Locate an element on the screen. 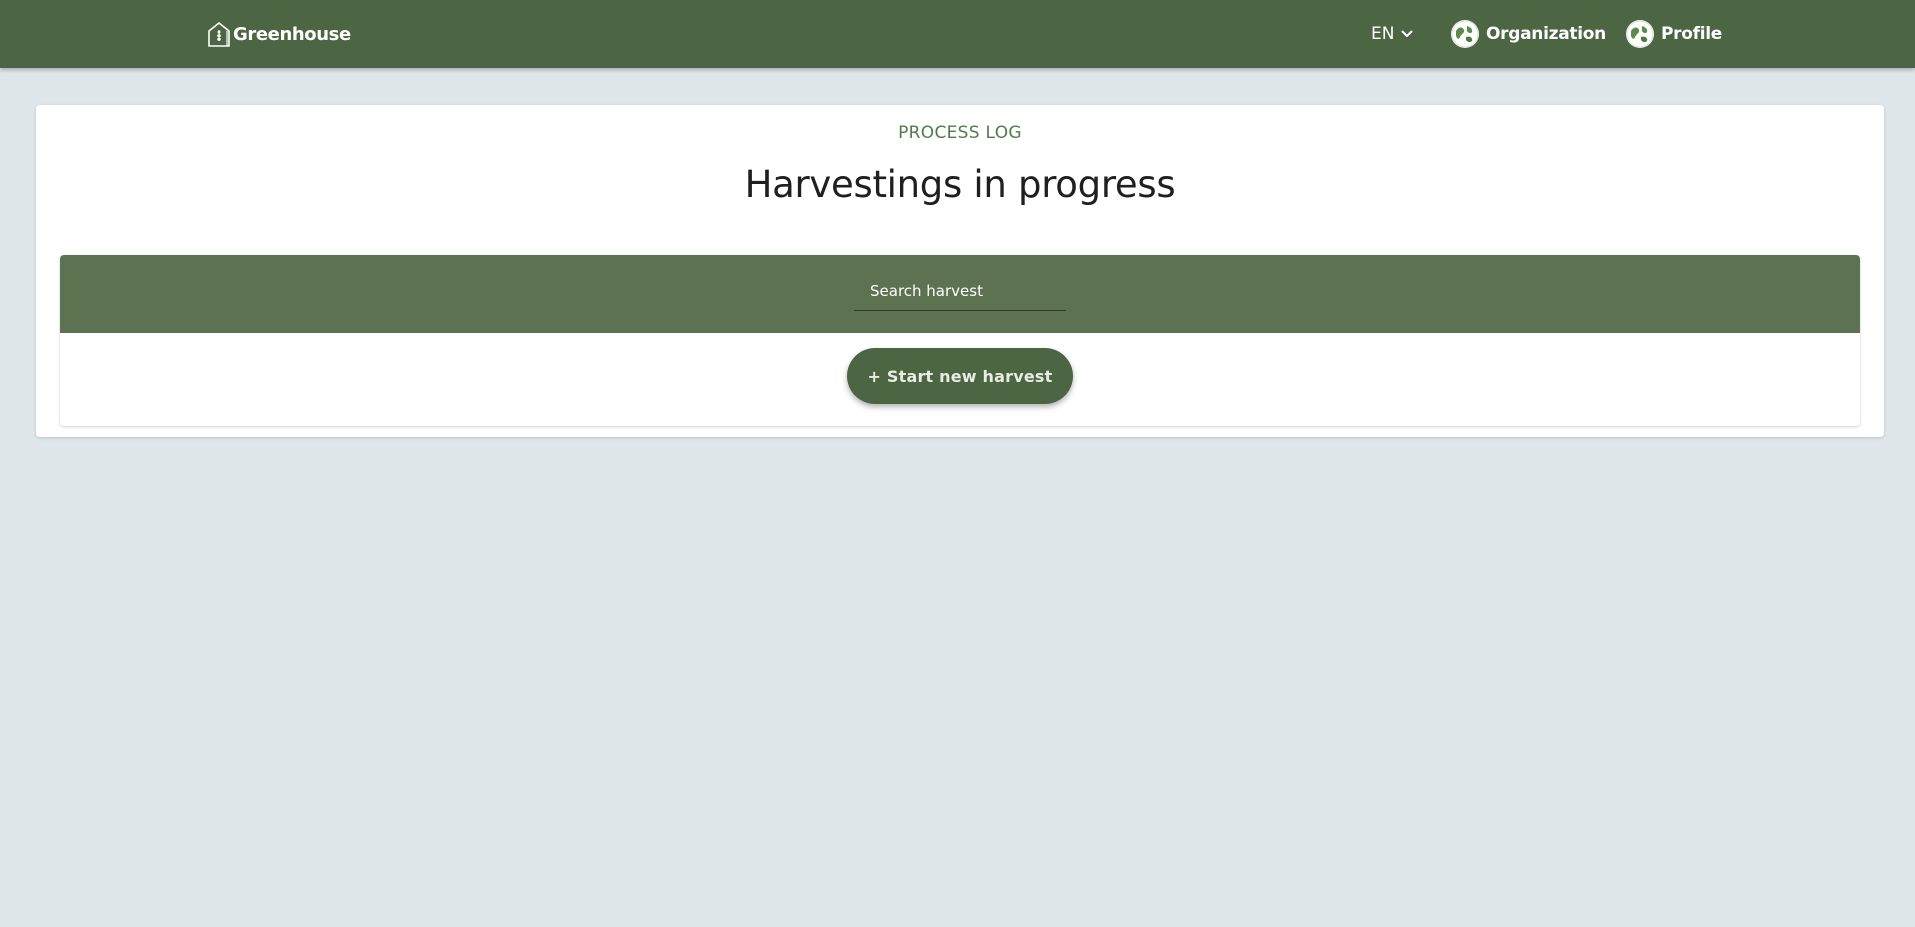 The width and height of the screenshot is (1915, 927). search-field-wrapper is located at coordinates (960, 291).